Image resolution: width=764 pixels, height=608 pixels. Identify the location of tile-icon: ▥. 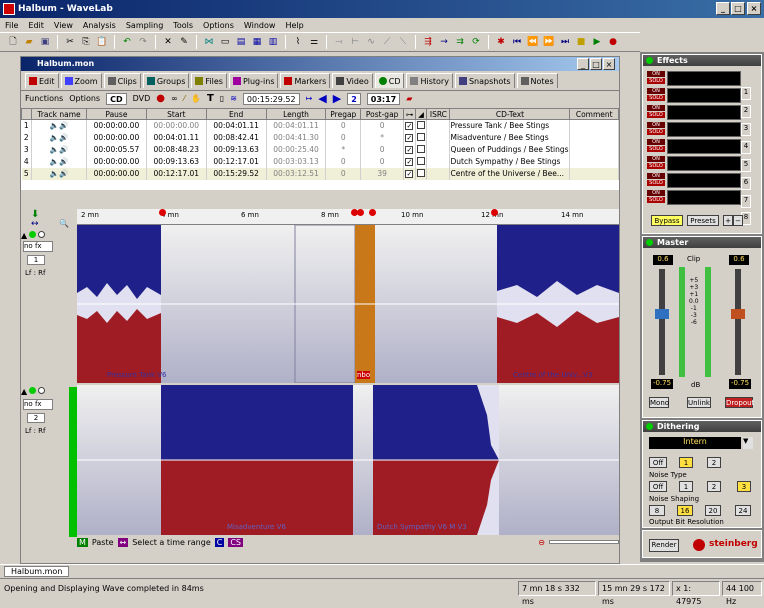
(273, 42).